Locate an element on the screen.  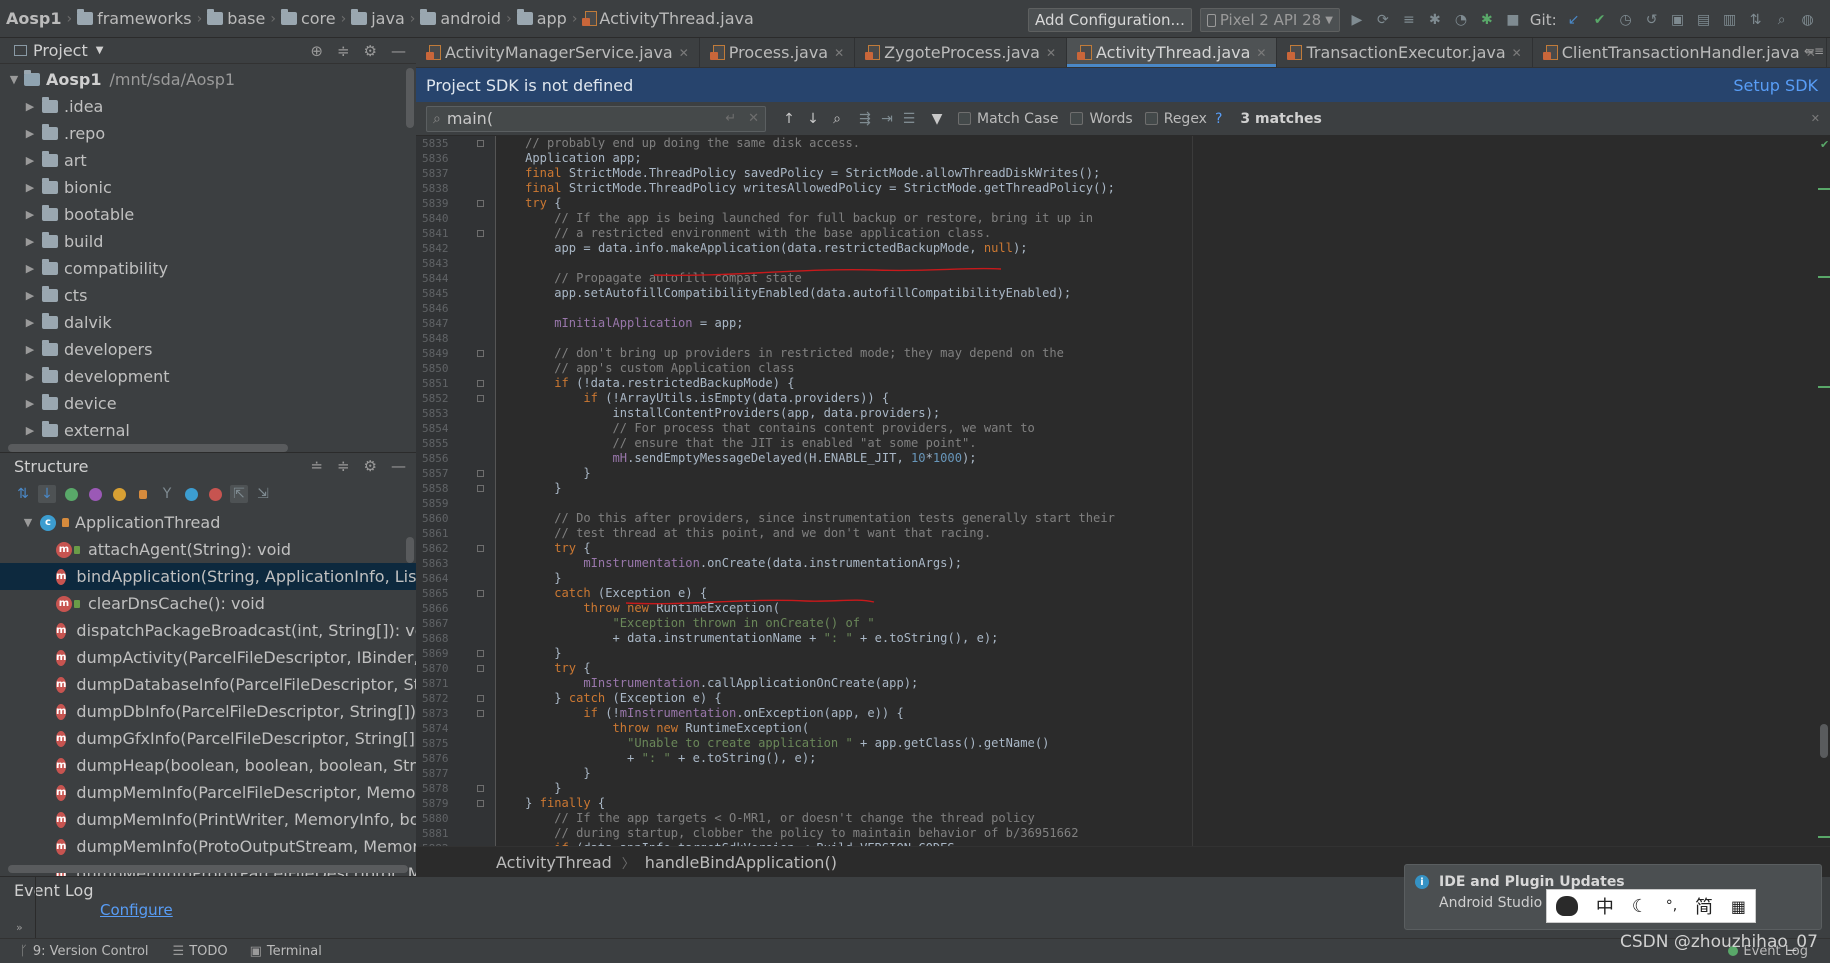
sync-icon: ⇅ is located at coordinates (1756, 20).